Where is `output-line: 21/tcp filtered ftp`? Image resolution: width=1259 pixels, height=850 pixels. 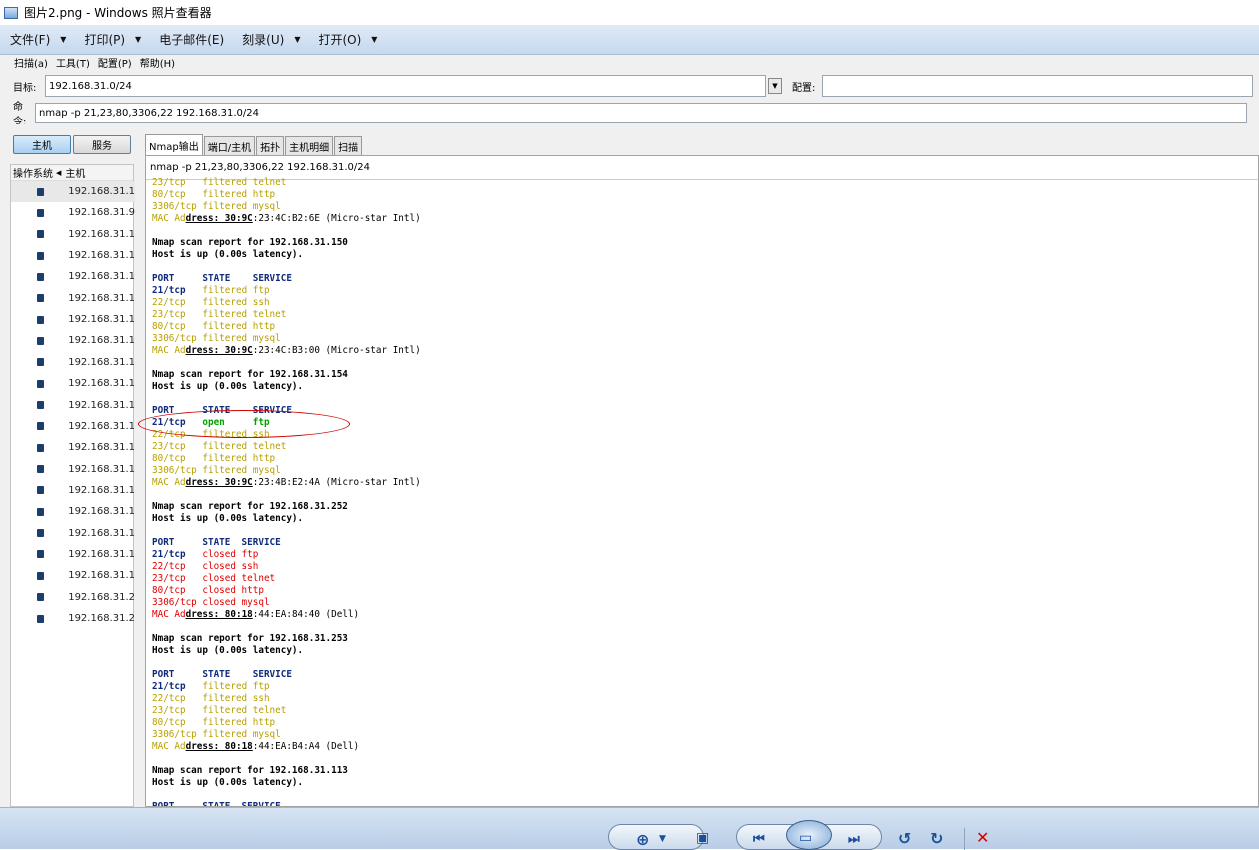
output-line: 21/tcp filtered ftp is located at coordinates (702, 687).